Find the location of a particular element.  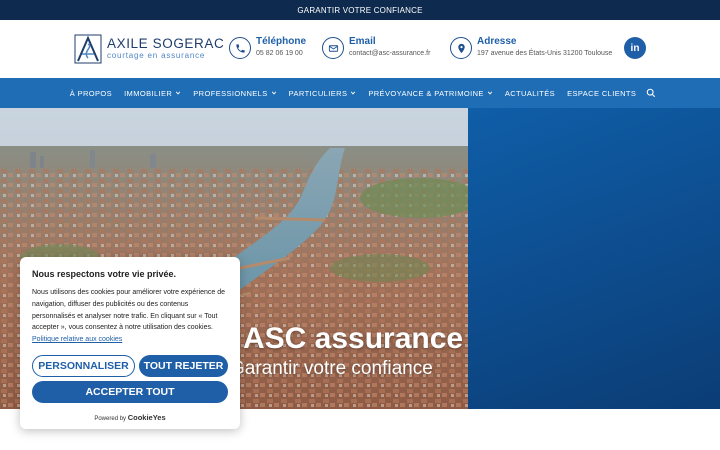

nav-item-immobilier: IMMOBILIER is located at coordinates (152, 93).